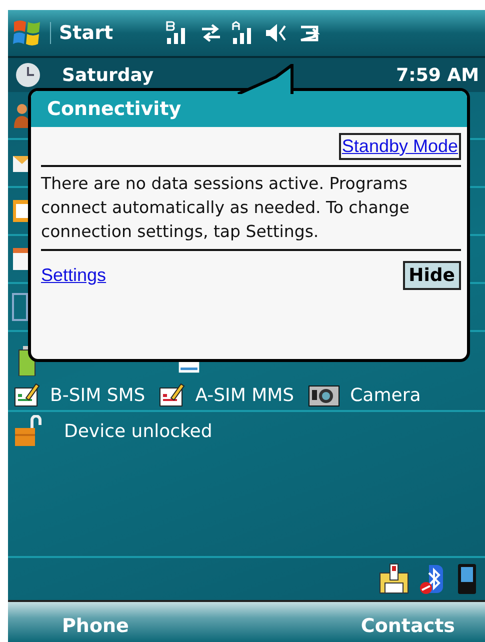 The image size is (485, 642). I want to click on shortcut-link: Camera, so click(385, 395).